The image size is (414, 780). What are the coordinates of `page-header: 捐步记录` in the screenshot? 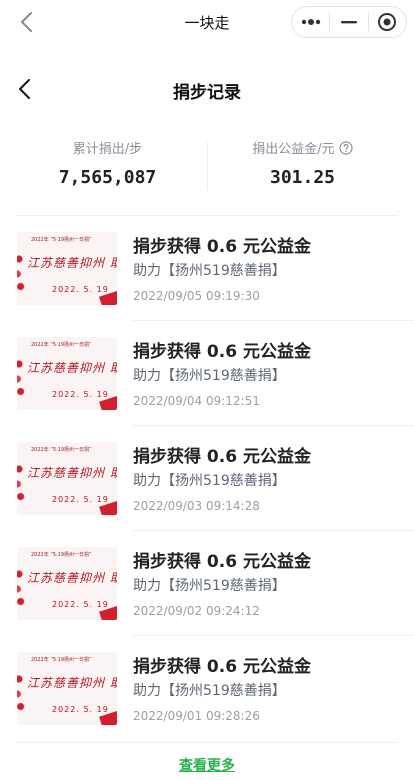 It's located at (207, 89).